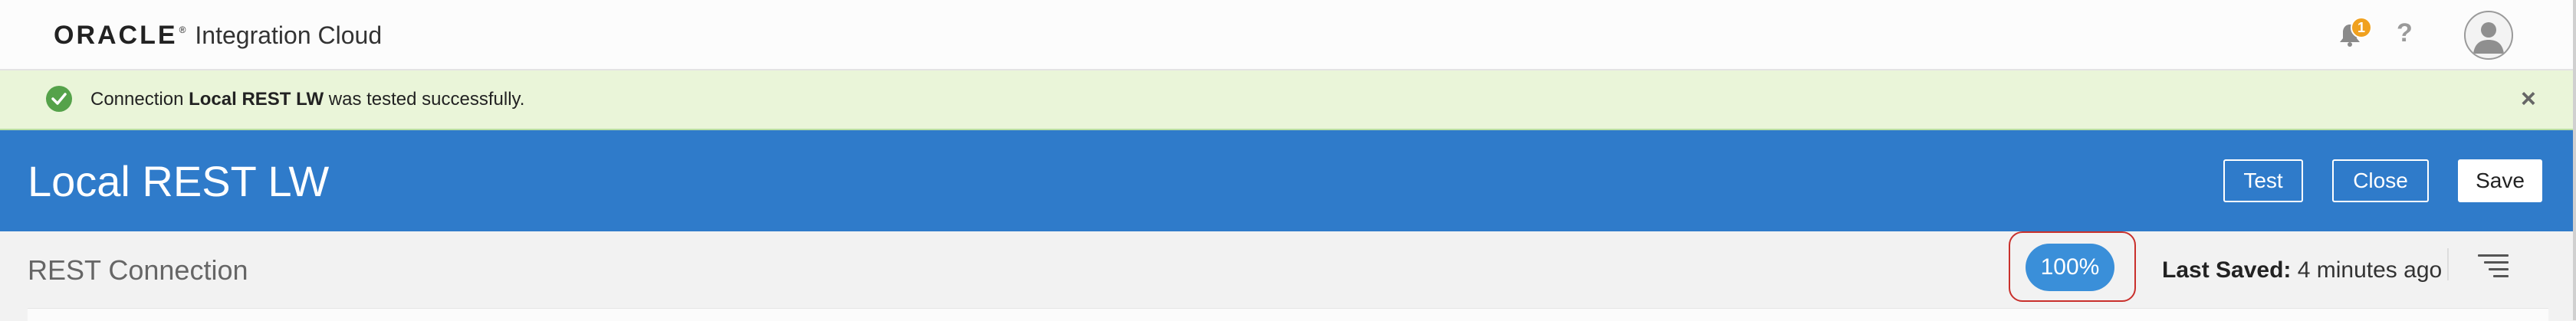 This screenshot has height=321, width=2576. I want to click on last-saved-label: Last Saved:, so click(2227, 270).